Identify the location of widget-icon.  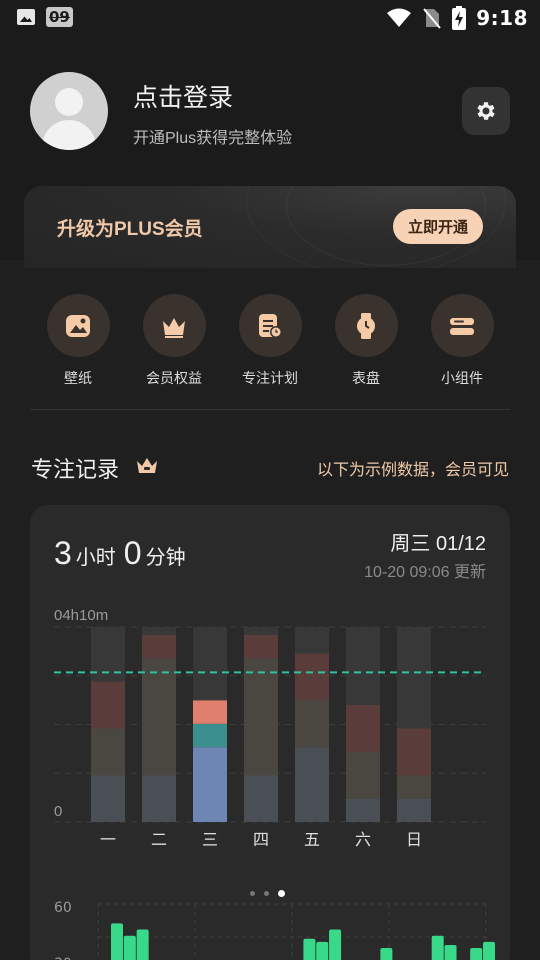
(462, 326).